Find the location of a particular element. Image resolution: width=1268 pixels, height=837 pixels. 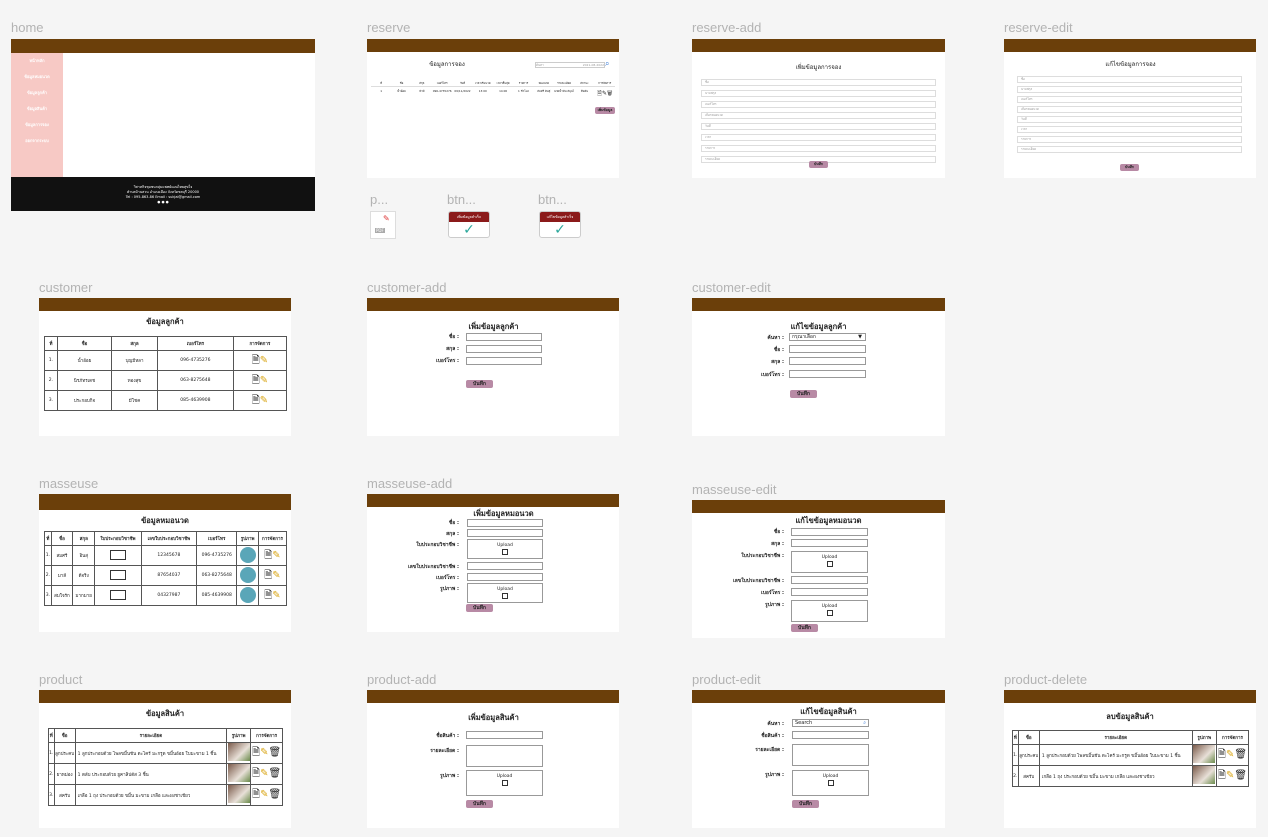

sidebar-item: ข้อมูลหมอนวด is located at coordinates (37, 76).